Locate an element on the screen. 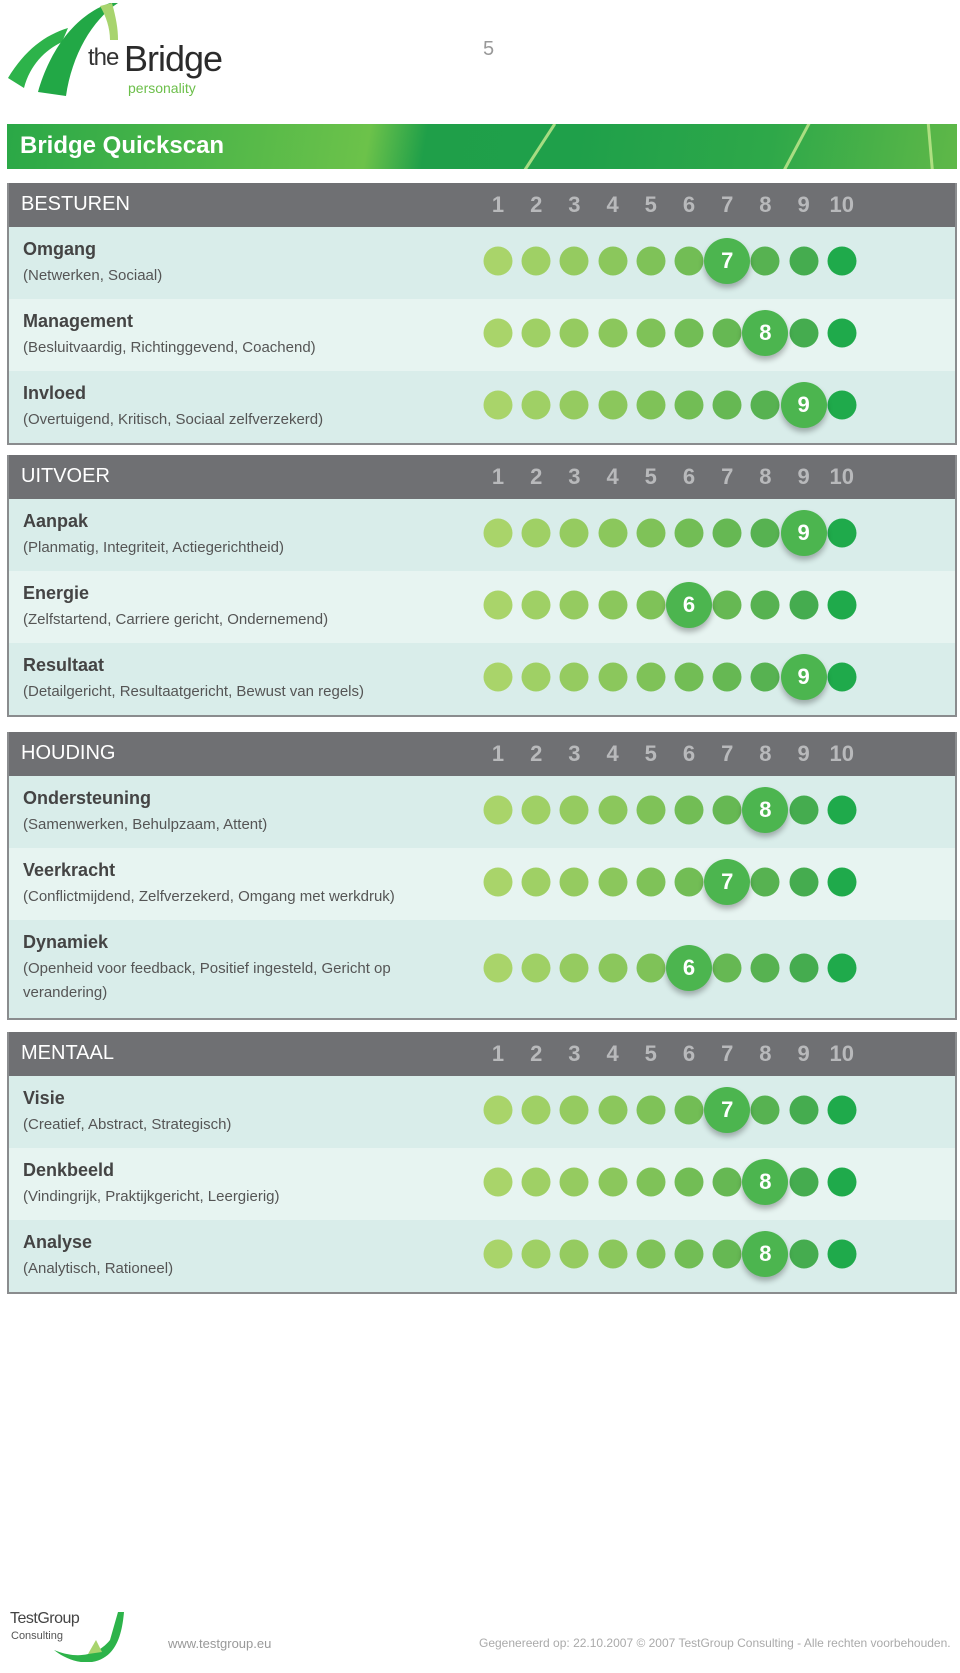 Image resolution: width=960 pixels, height=1673 pixels. row-description: (Netwerken, Sociaal) is located at coordinates (93, 275).